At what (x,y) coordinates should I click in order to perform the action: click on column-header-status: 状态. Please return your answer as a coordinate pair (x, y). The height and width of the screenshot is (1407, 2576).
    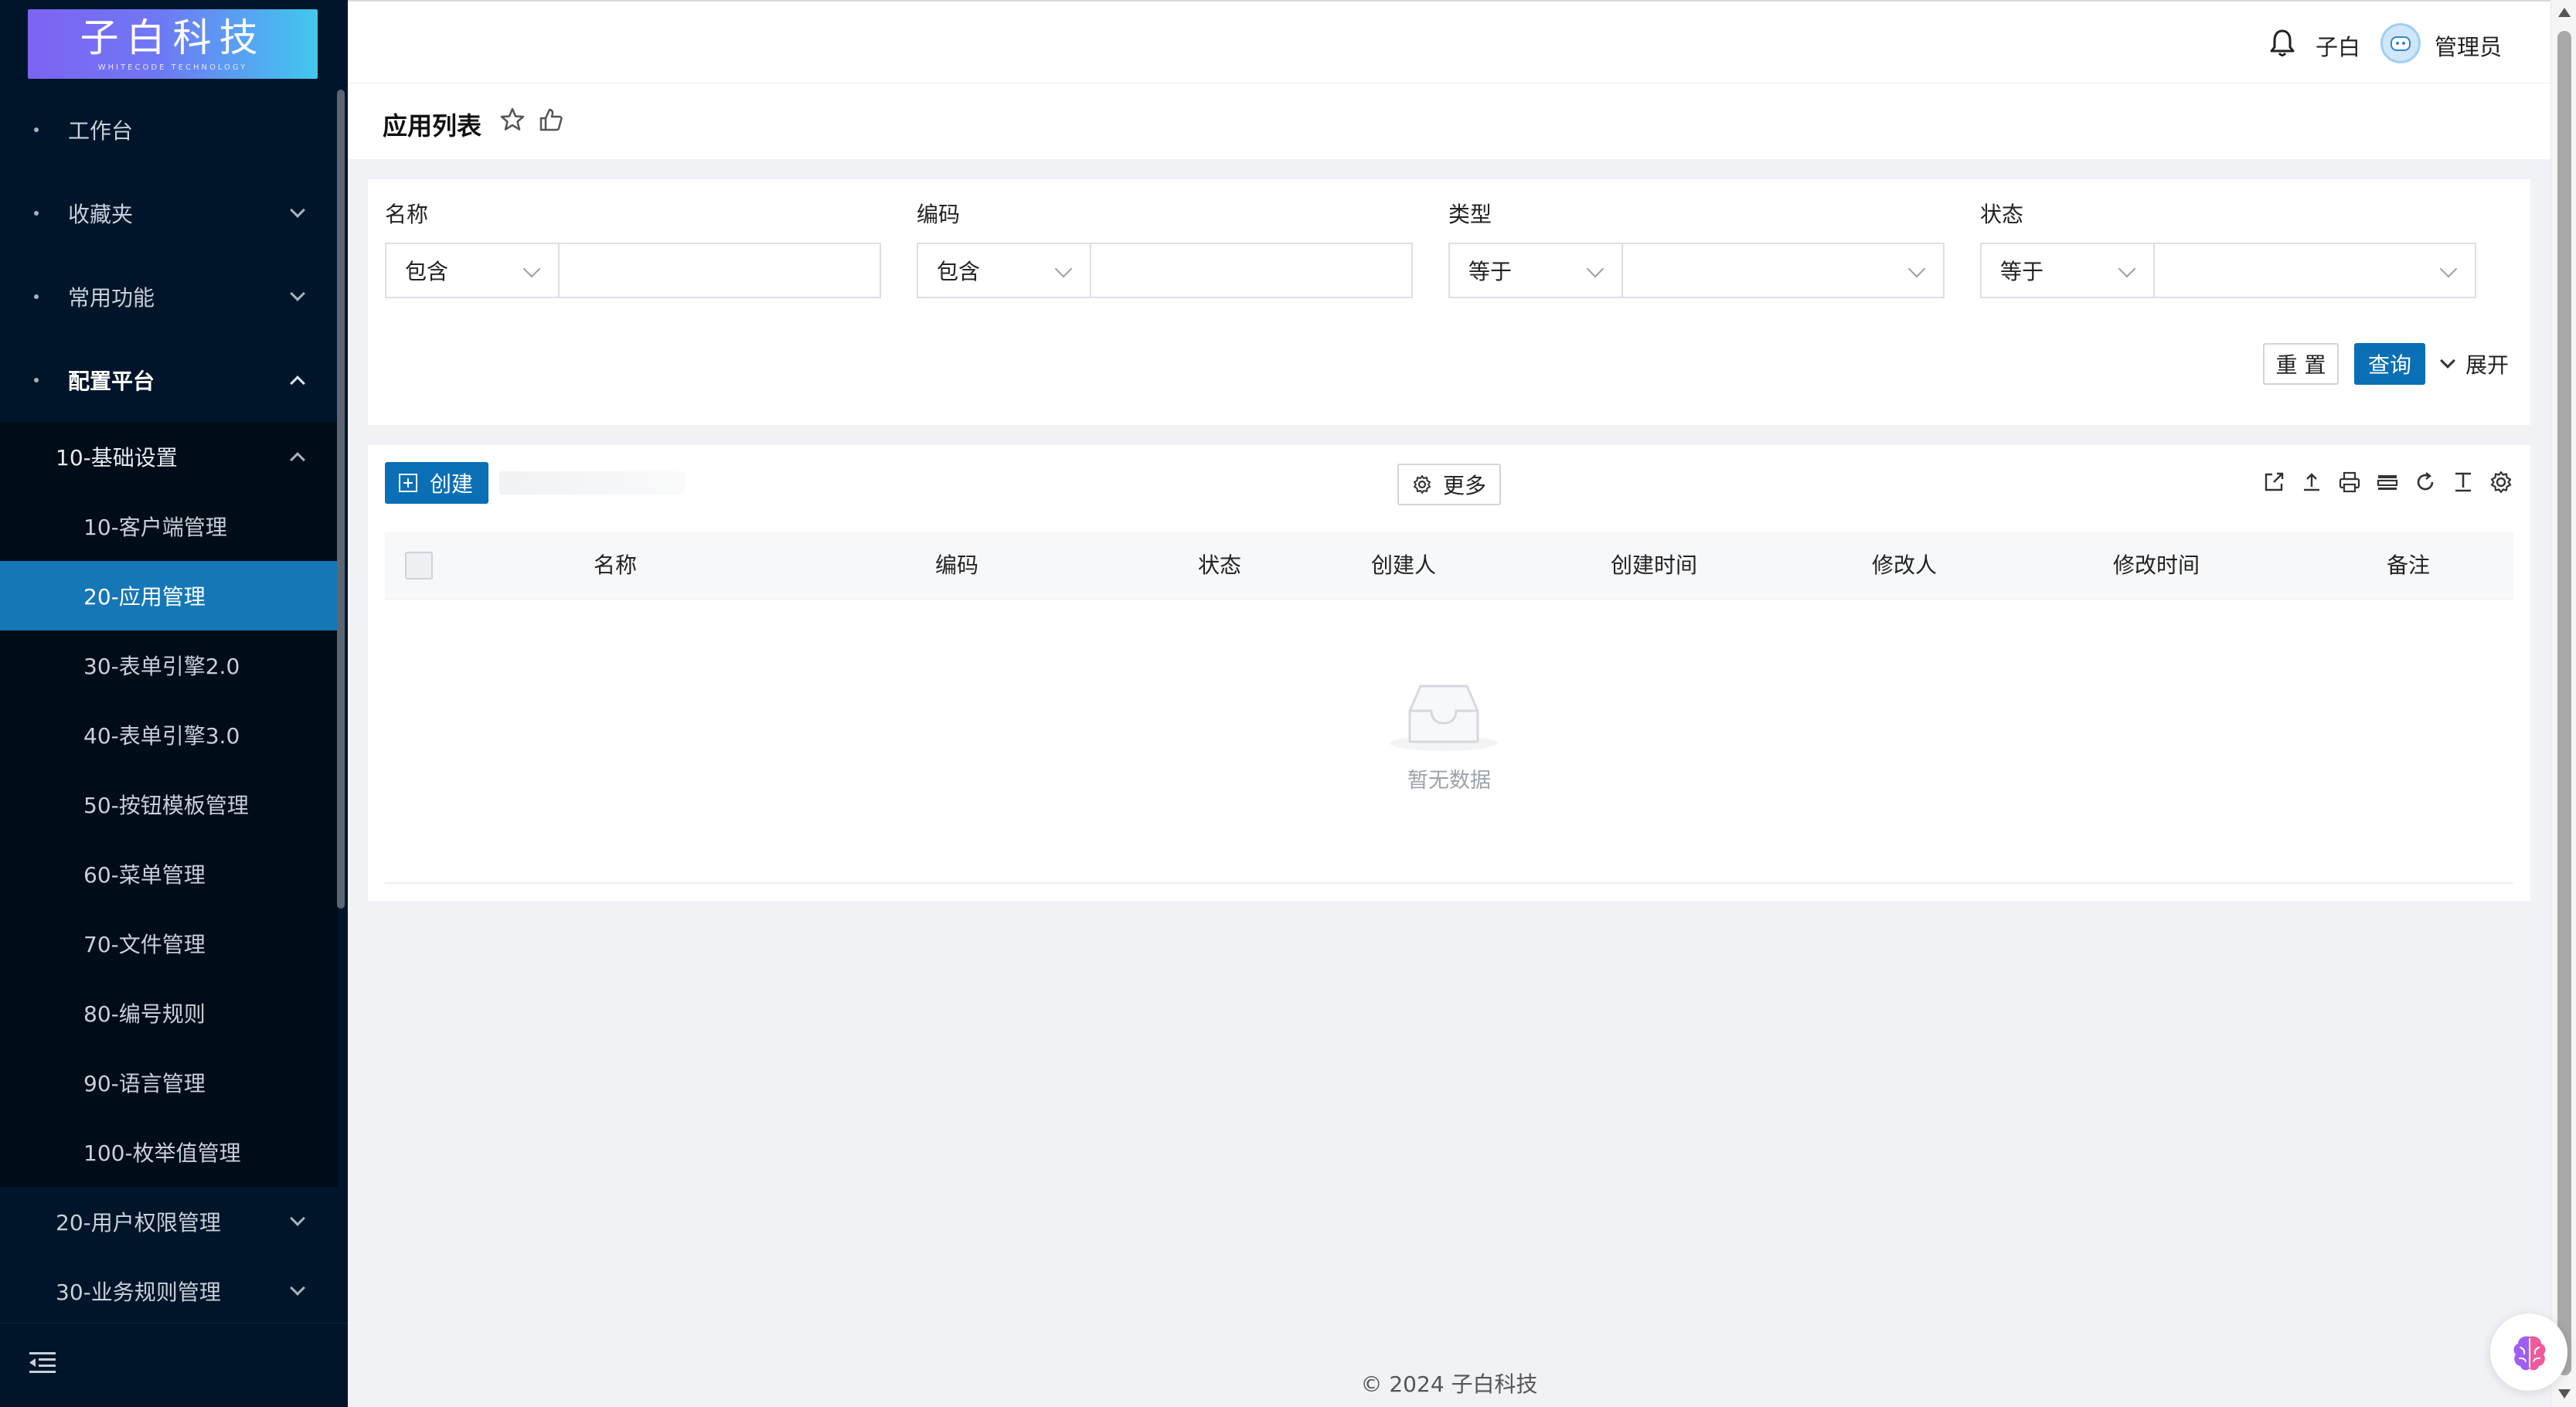
    Looking at the image, I should click on (1219, 566).